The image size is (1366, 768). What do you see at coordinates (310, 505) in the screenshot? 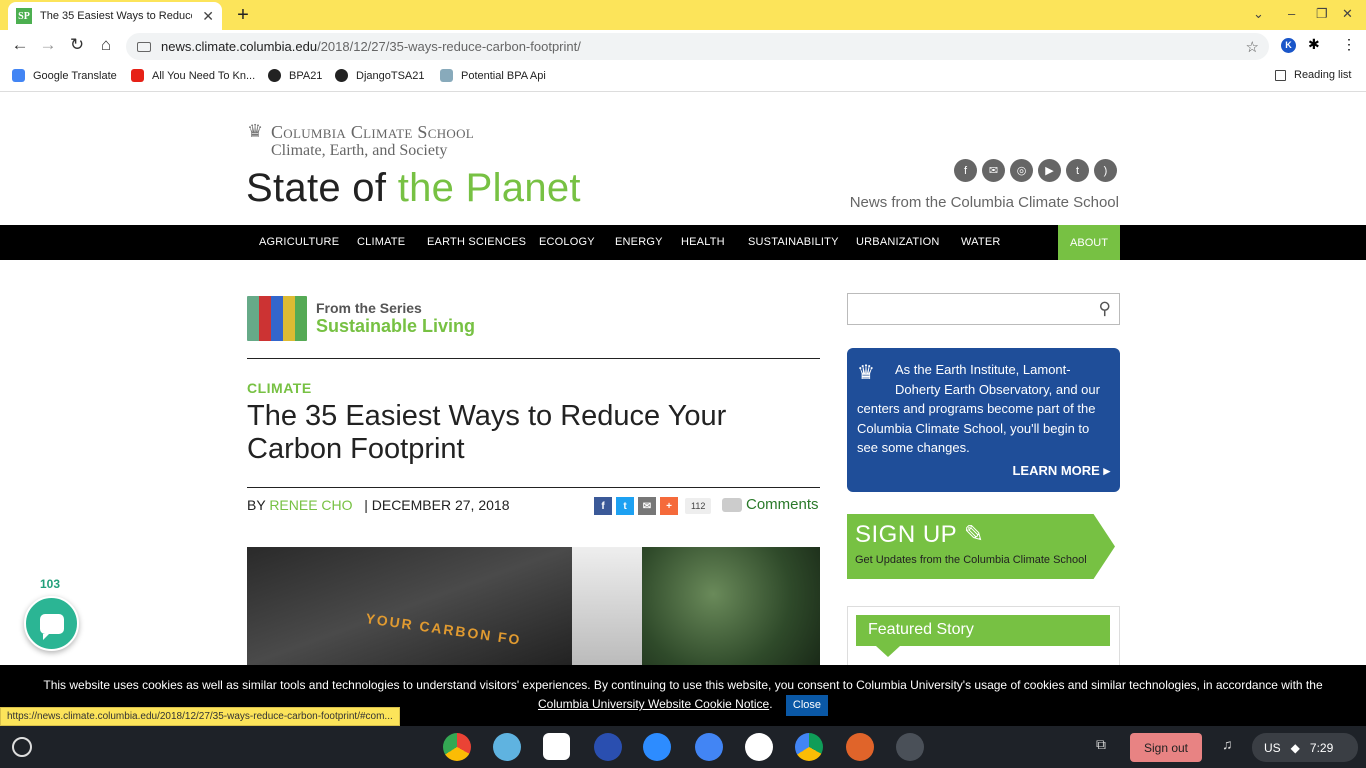
I see `author-link: RENEE CHO` at bounding box center [310, 505].